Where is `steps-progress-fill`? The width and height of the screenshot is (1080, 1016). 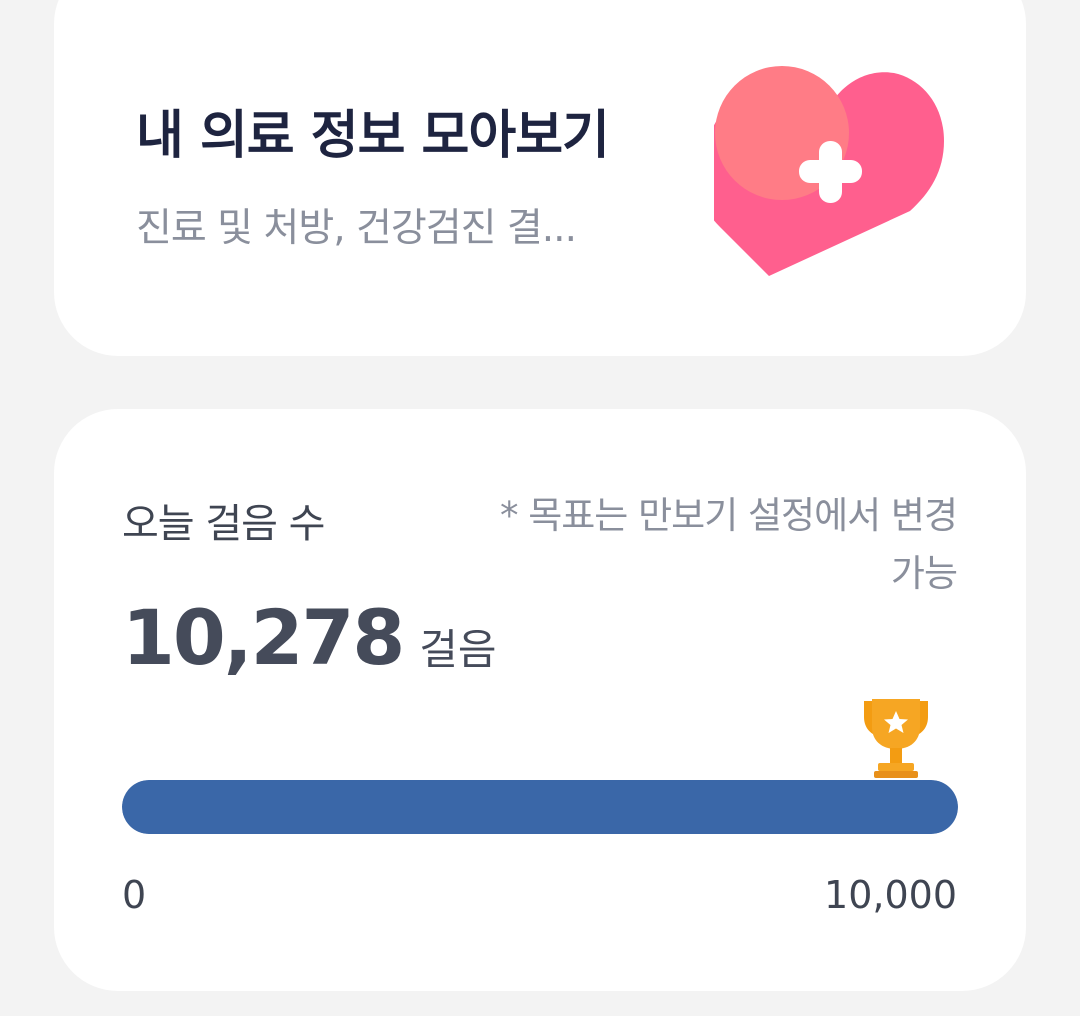 steps-progress-fill is located at coordinates (540, 807).